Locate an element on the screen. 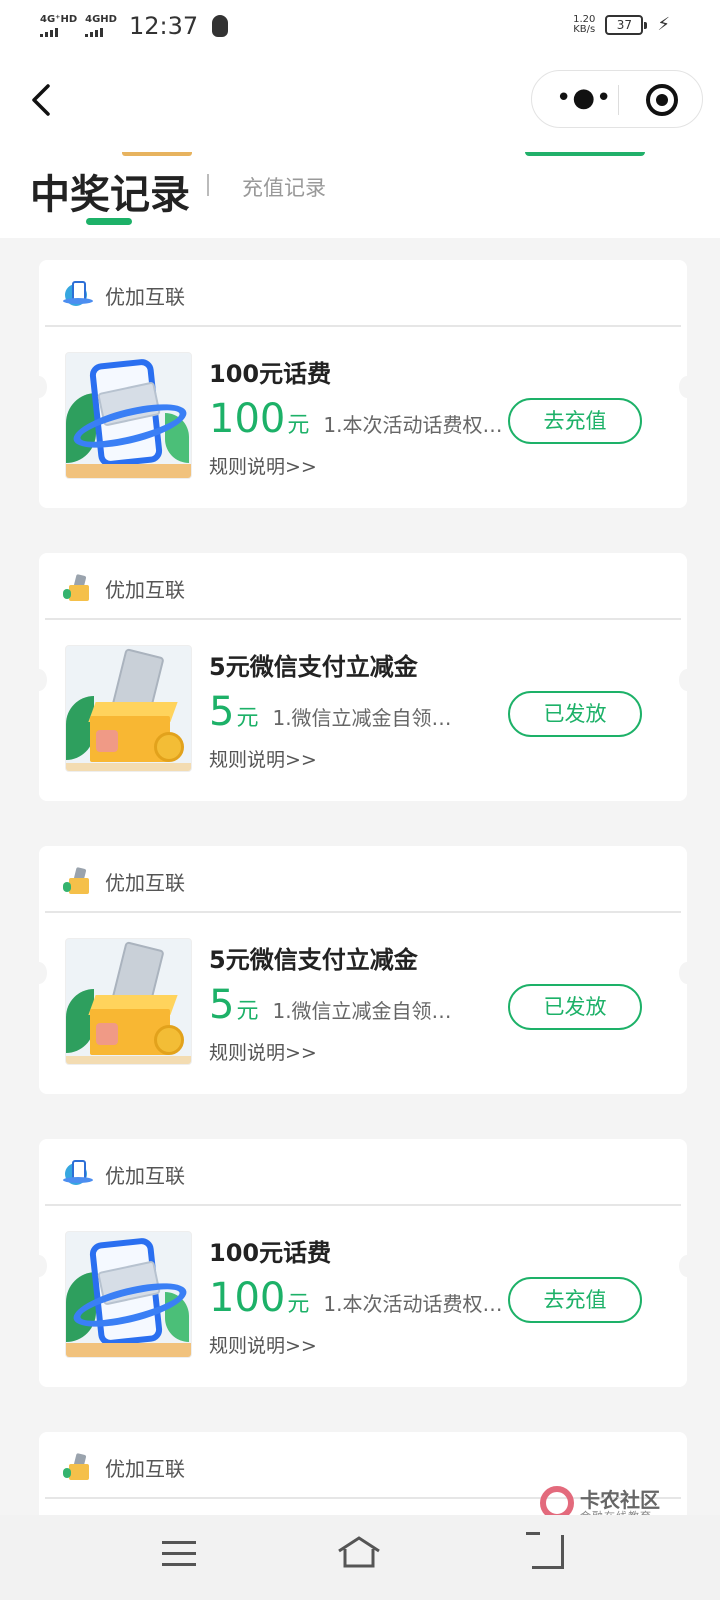 Image resolution: width=720 pixels, height=1600 pixels. menu-icon is located at coordinates (179, 1554).